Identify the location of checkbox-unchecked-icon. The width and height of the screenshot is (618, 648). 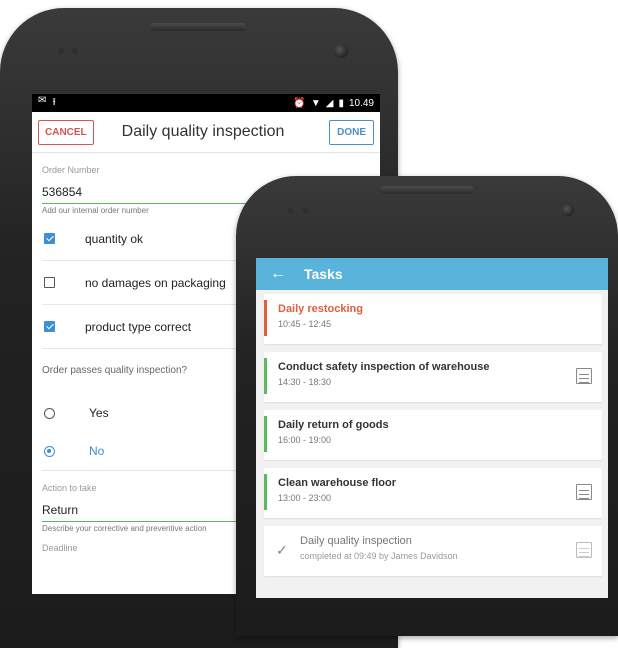
(49, 282).